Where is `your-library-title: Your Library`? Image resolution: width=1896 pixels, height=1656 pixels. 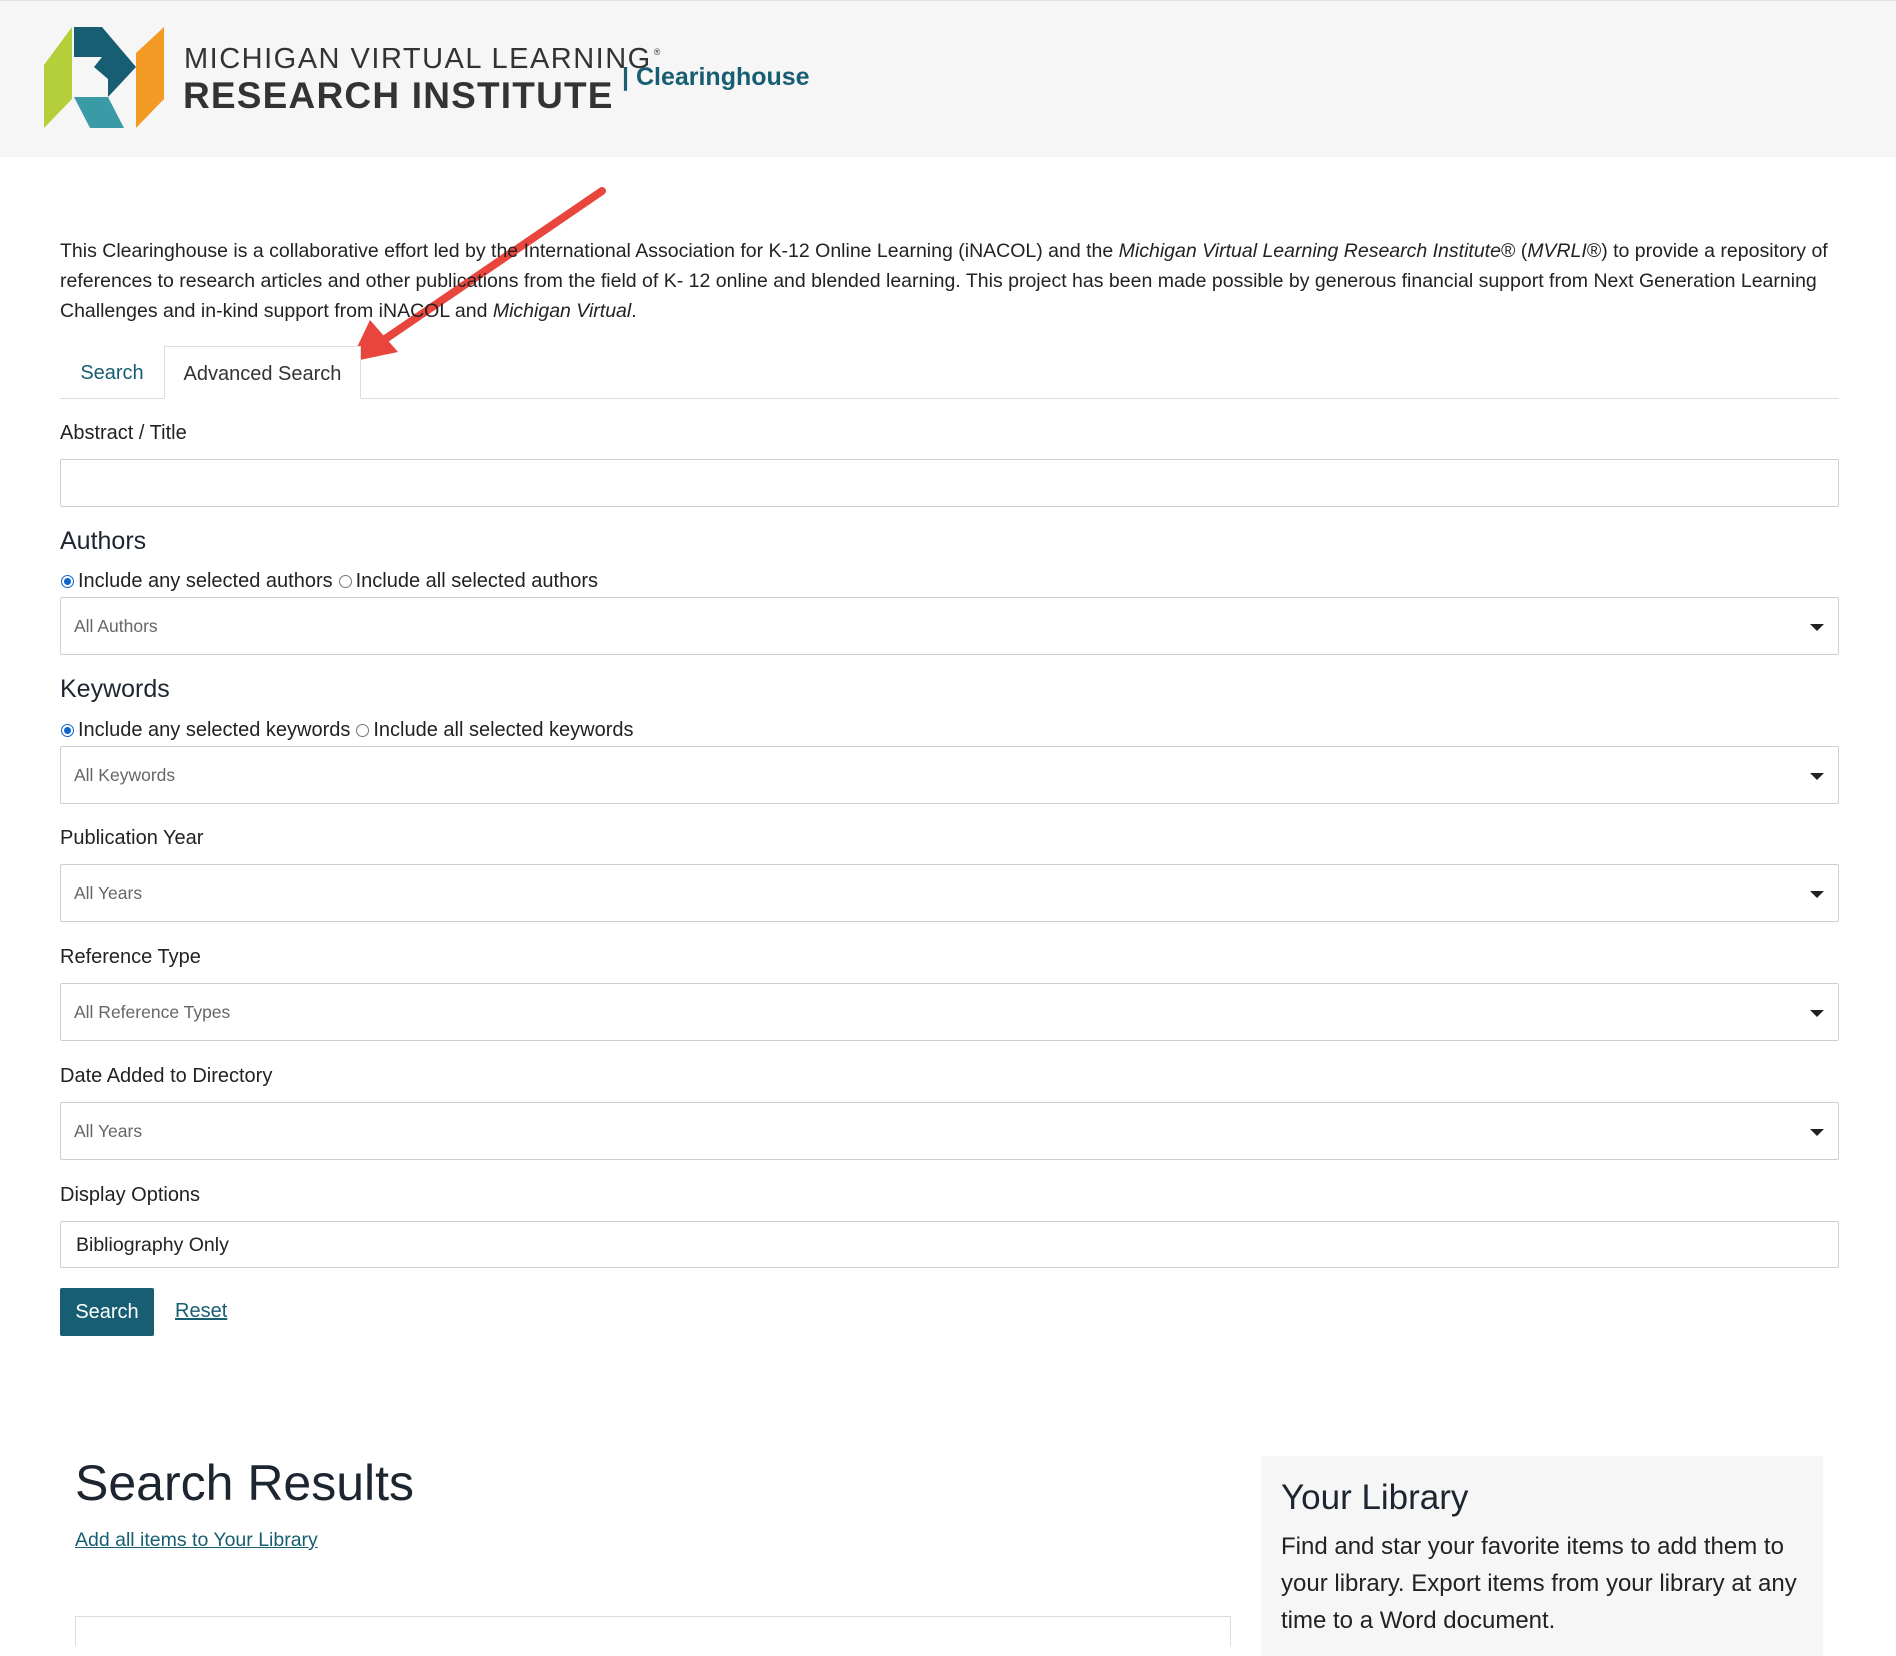 your-library-title: Your Library is located at coordinates (1375, 1497).